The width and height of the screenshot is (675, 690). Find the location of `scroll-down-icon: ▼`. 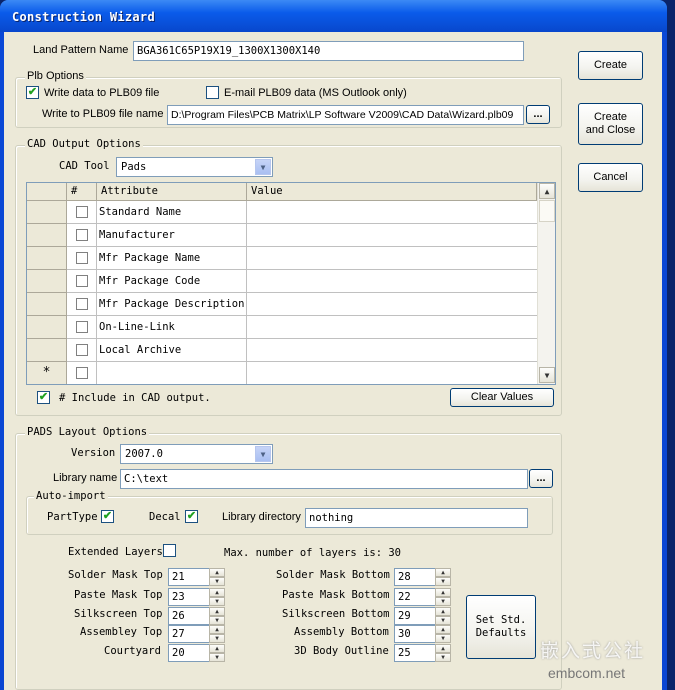

scroll-down-icon: ▼ is located at coordinates (547, 375).